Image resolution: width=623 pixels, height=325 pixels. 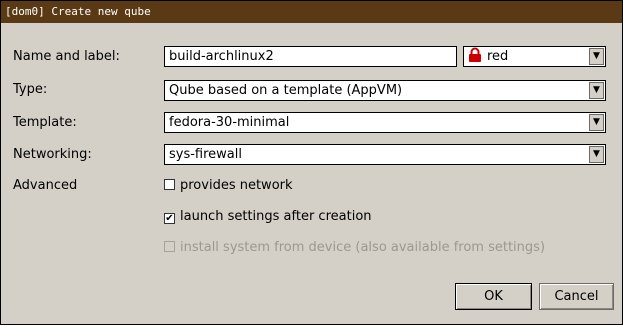 I want to click on name-label: Name and label:, so click(x=66, y=56).